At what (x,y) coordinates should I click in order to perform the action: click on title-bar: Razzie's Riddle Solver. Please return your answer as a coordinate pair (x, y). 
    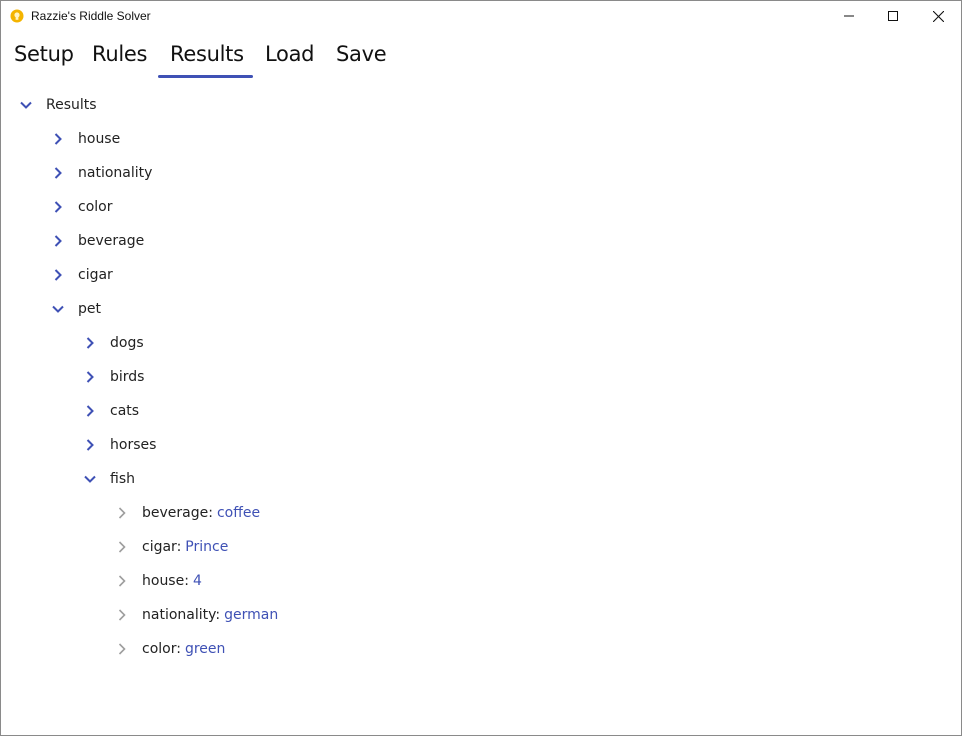
    Looking at the image, I should click on (481, 16).